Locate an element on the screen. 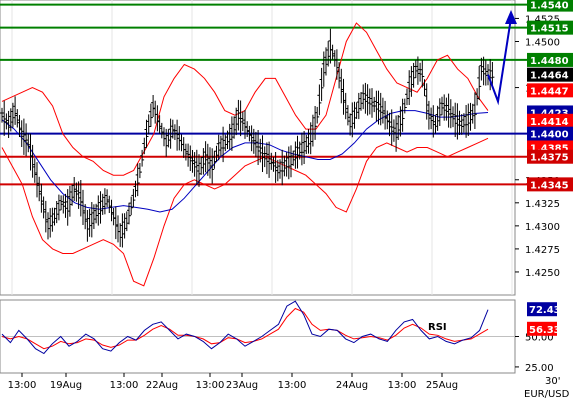 The height and width of the screenshot is (401, 573). time-tick-label: 22Aug is located at coordinates (162, 385).